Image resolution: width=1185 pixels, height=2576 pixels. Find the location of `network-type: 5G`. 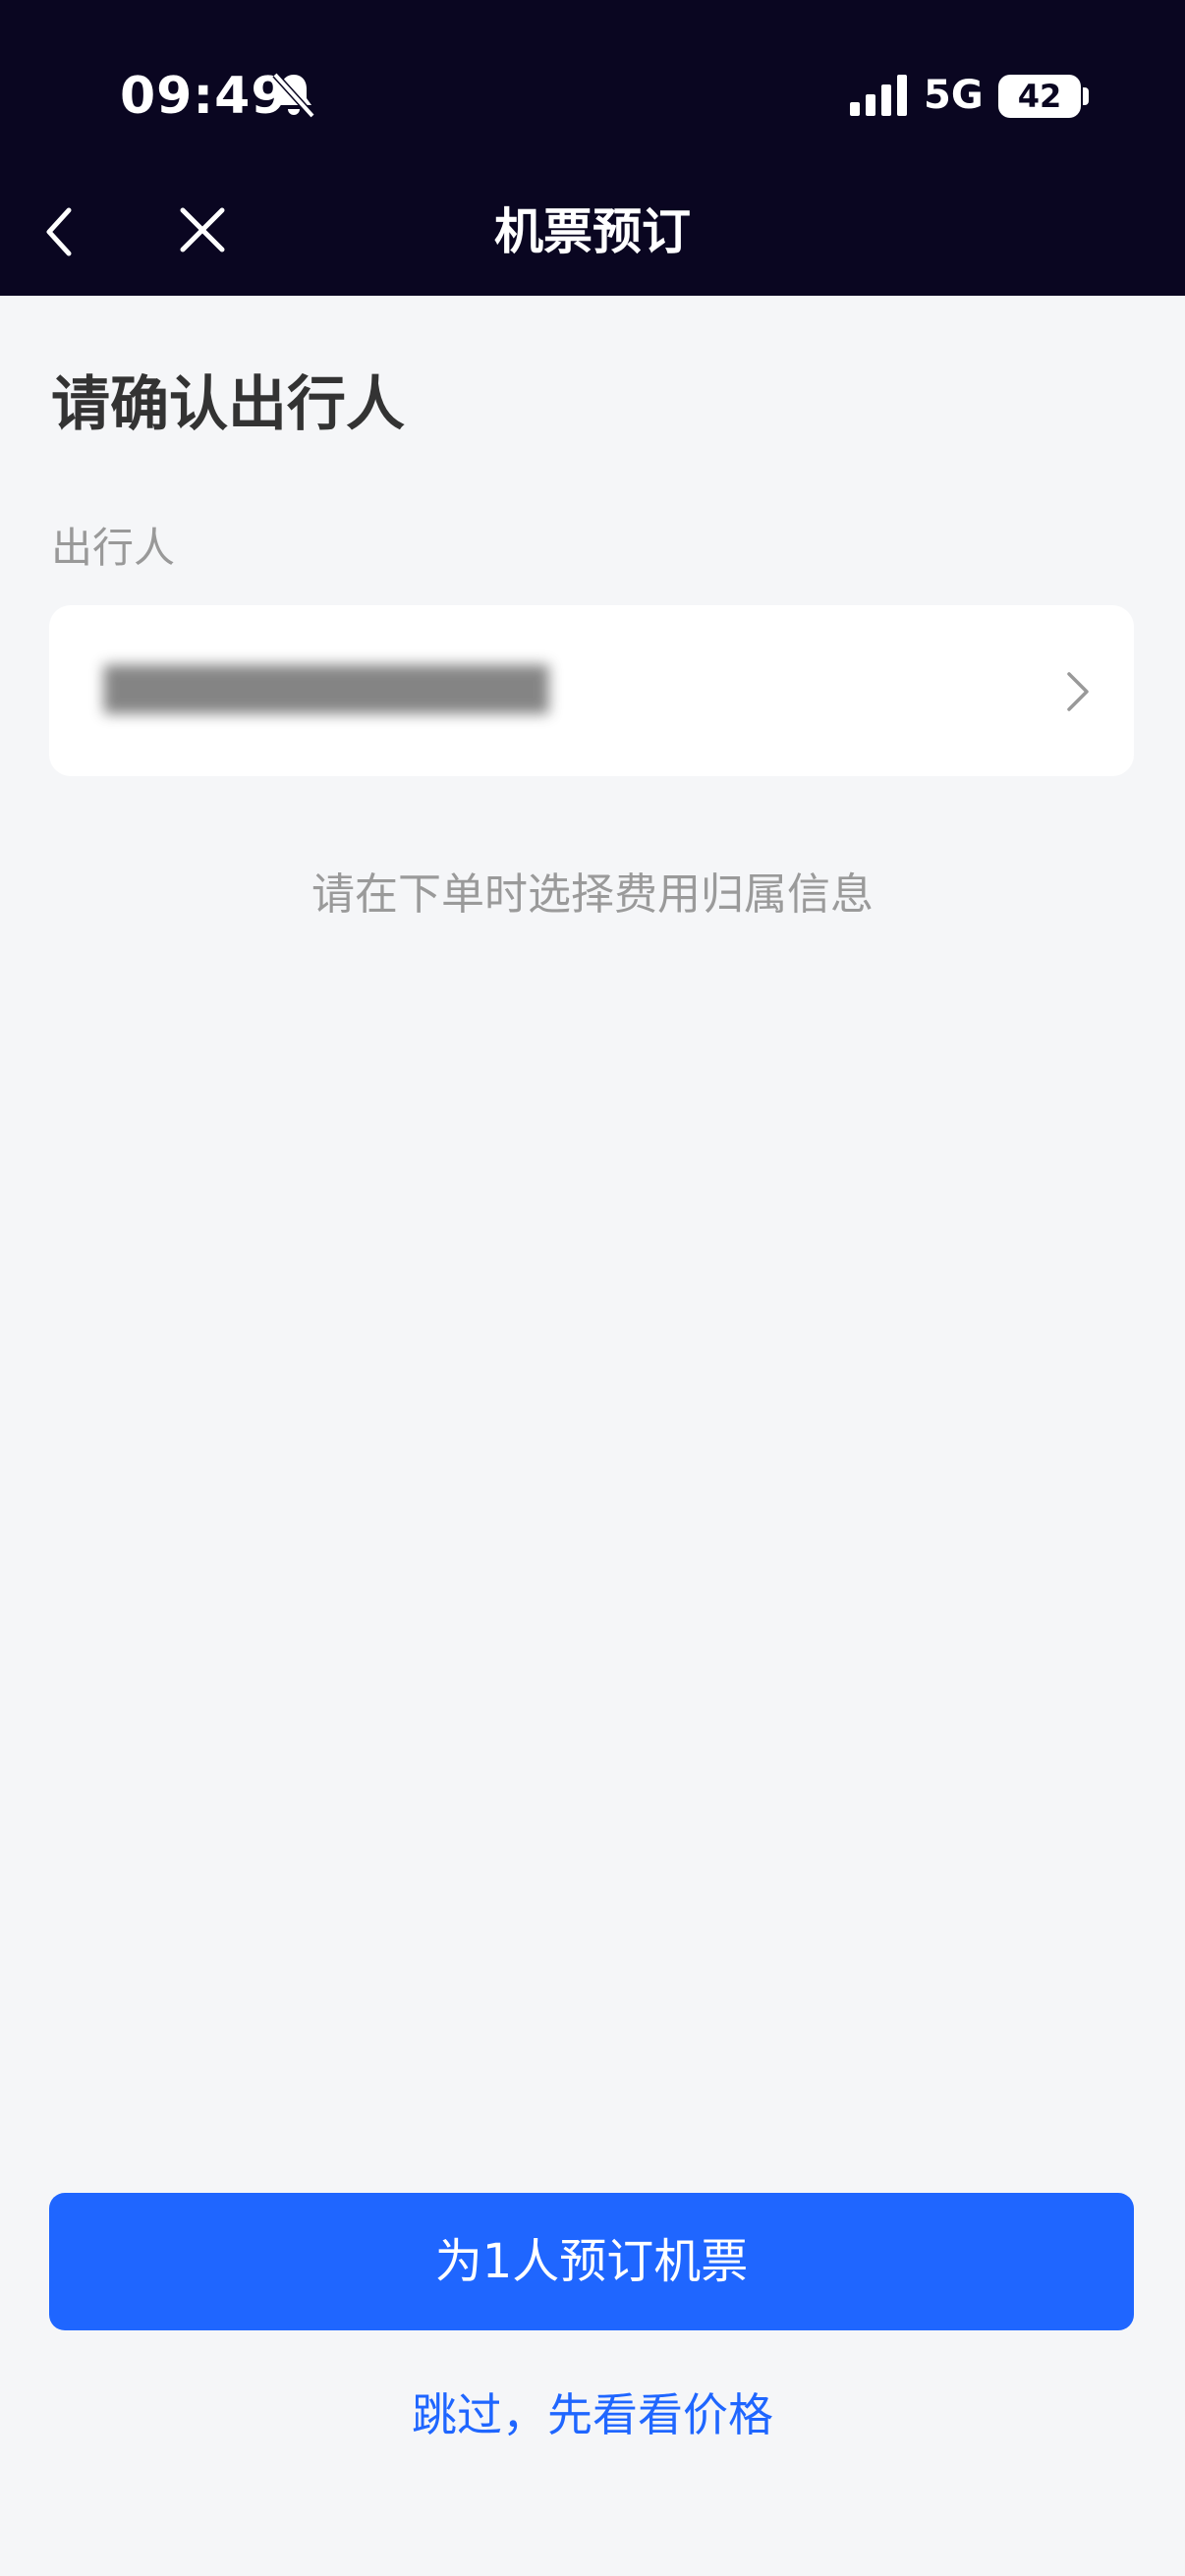

network-type: 5G is located at coordinates (954, 95).